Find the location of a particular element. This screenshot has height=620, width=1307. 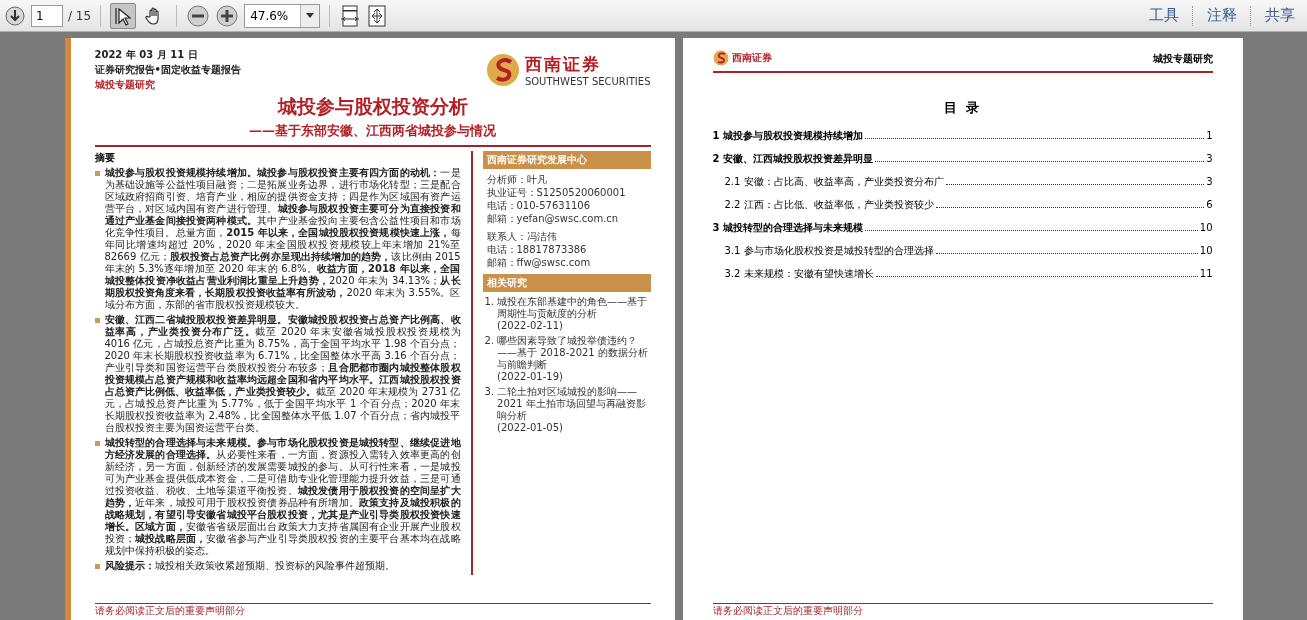

abstract-paragraph: 城投参与股权投资规模持续增加。城投参与股权投资主要有四方面的动机：一是为基础设施等公益性项目融资；二是拓展业务边界，进行市场化转型；三是配合区域政府招商引资、培育产业，相应的提供资金支持；四是作为区域国有资产运营平台，对区域内国有资产进行管理。城投参与股权投资主要可分为直接投资和通过产业基金间接投资两种模式。其中产业基金投向主要包含公益性项目和市场化竞争性项目。总量方面，2015 年以来，全国城投股权投资规模快速上涨，每年同比增速均超过 20%，2020 年末全国股权投资规模较上年末增加 21%至 82669 亿元；股权投资占总资产比例亦呈现出持续增加的趋势，该比例由 2015 年末的 5.3%逐年增加至 2020 年末的 6.8%。收益方面，2018 年以来，全国城投整体投资净收益占营业利润比重呈上升趋势，2020 年末为 34.13%；从长期股权投资角度来看，长期股权投资收益率有所波动，2020 年末为 3.55%。区域分布方面，东部的省市股权投资规模较大。 is located at coordinates (282, 239).